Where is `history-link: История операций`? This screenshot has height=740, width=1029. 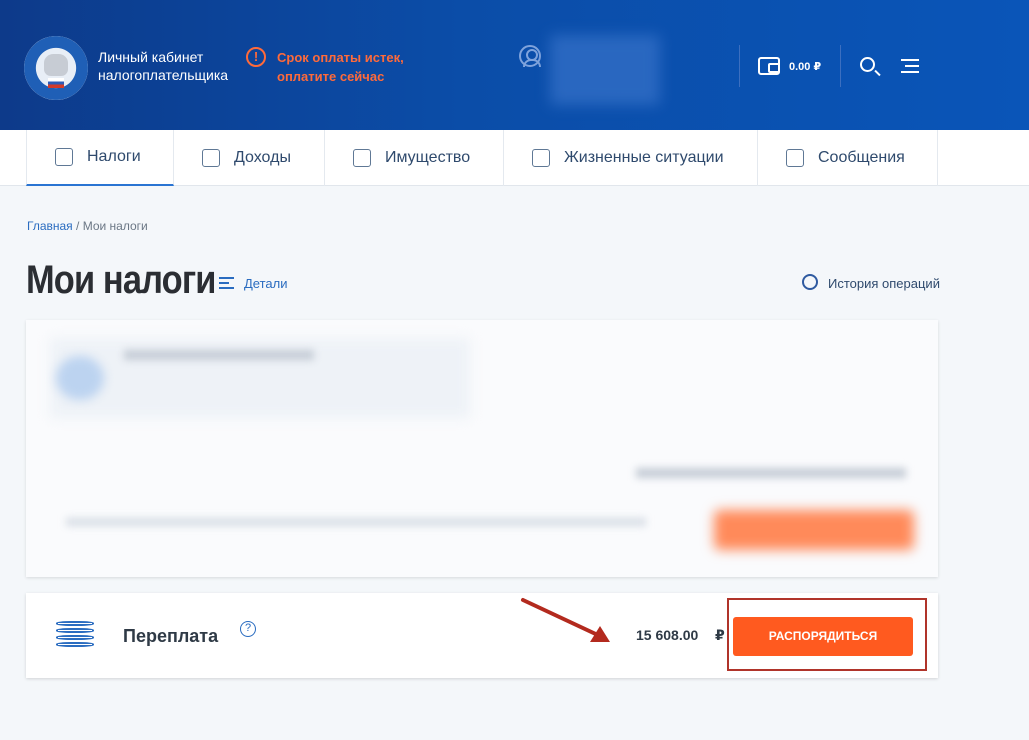
history-link: История операций is located at coordinates (884, 283).